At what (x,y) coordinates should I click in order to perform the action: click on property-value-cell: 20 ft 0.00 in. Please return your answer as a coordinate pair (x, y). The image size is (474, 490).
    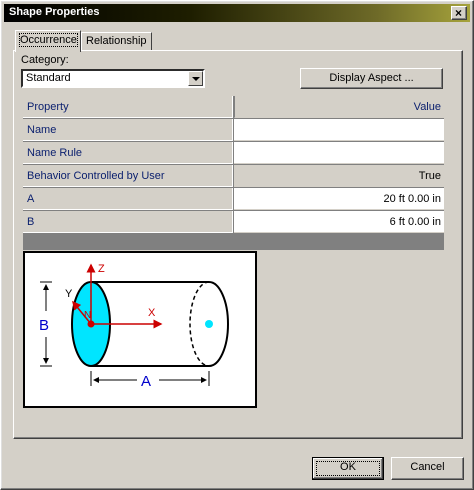
    Looking at the image, I should click on (339, 199).